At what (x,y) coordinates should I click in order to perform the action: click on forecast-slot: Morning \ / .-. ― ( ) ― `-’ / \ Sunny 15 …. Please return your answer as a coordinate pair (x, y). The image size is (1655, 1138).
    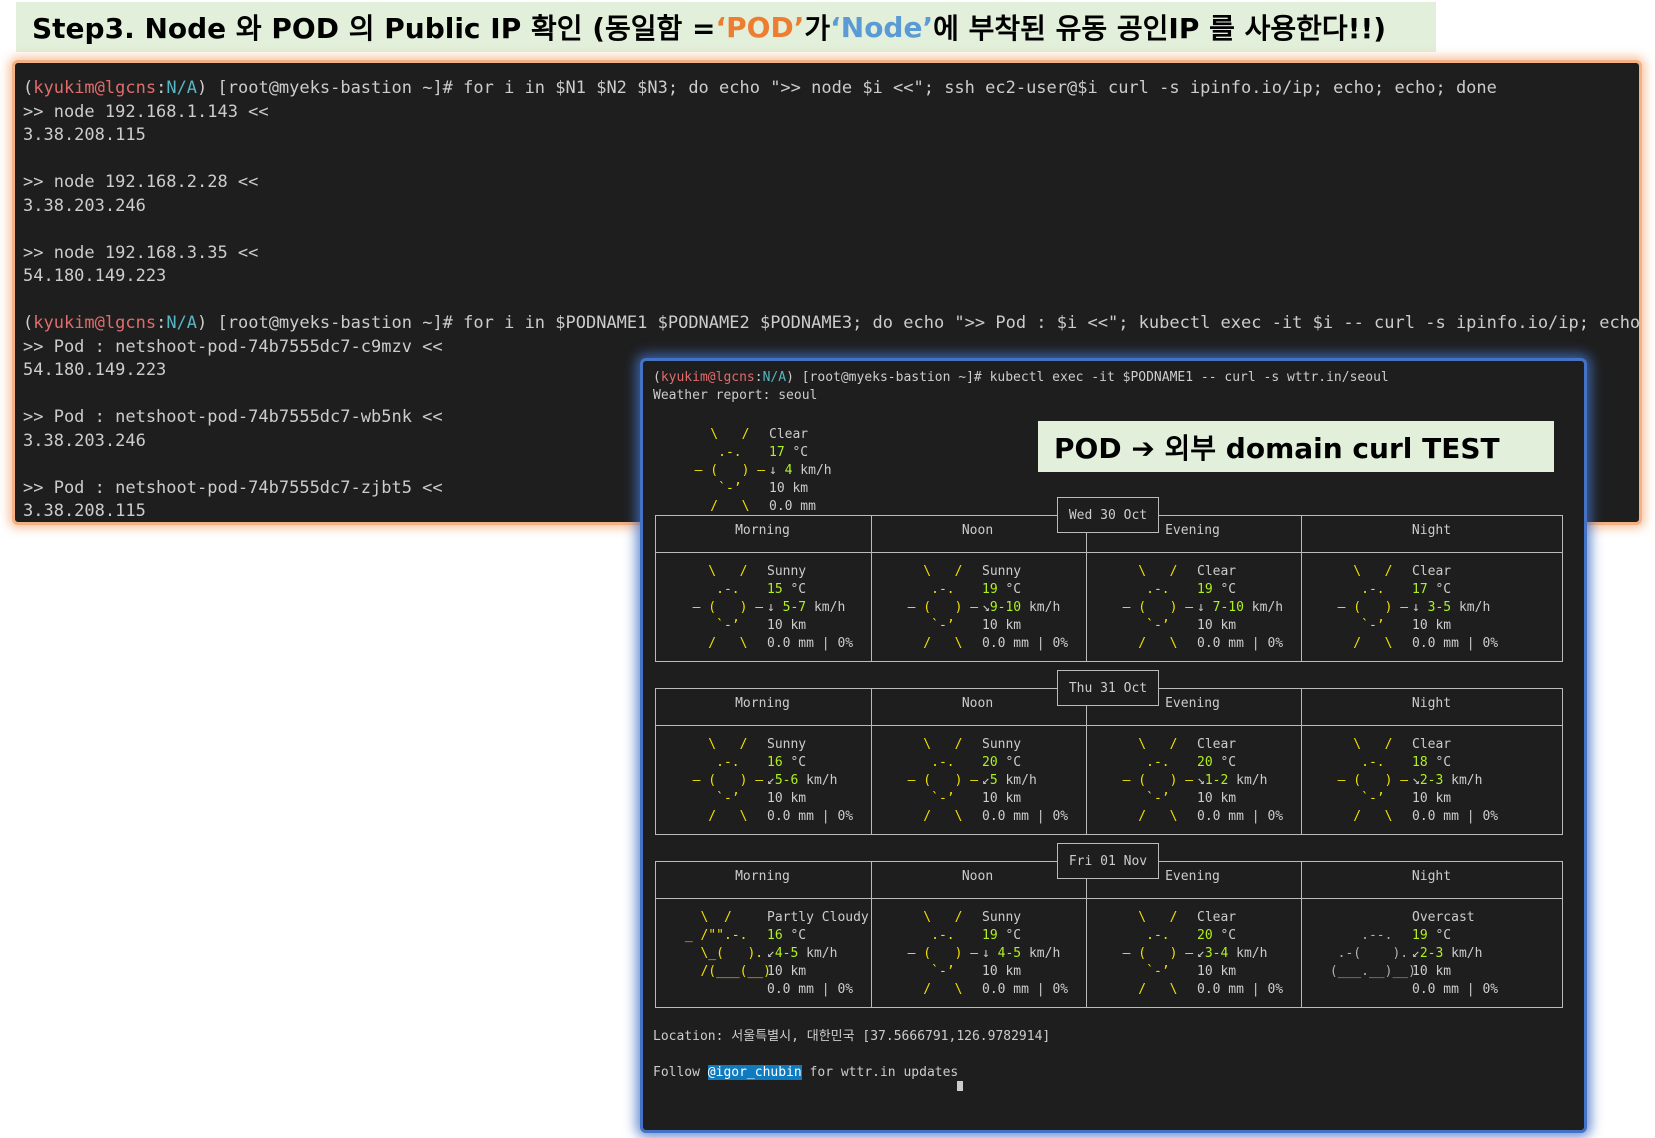
    Looking at the image, I should click on (762, 587).